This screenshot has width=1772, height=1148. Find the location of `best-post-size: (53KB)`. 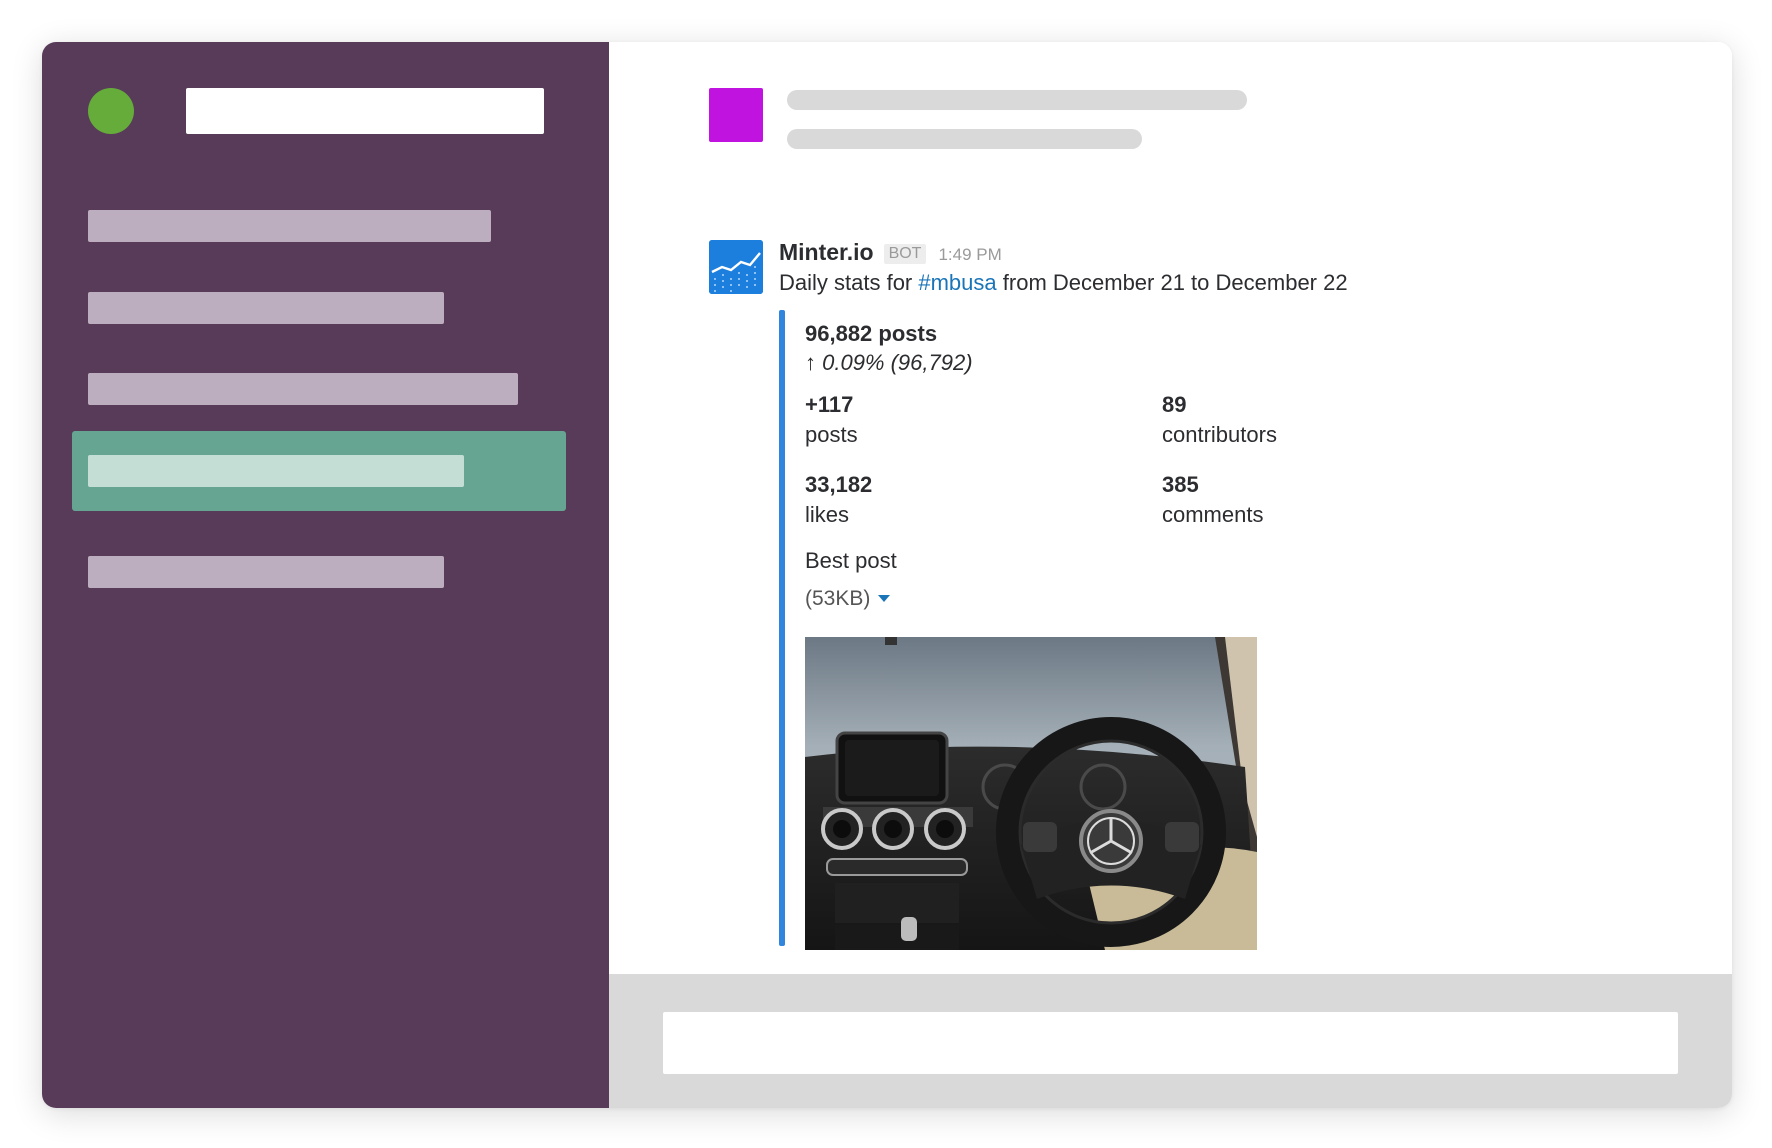

best-post-size: (53KB) is located at coordinates (838, 598).